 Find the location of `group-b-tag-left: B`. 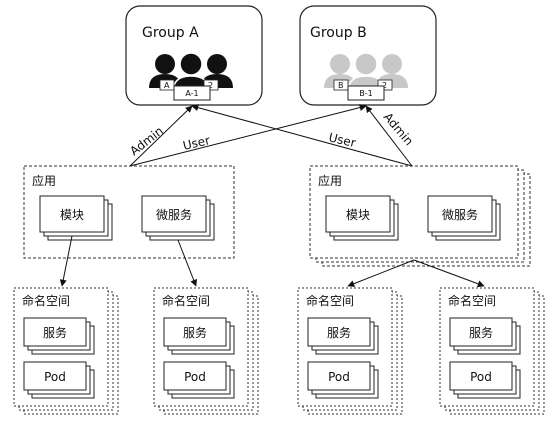

group-b-tag-left: B is located at coordinates (341, 85).